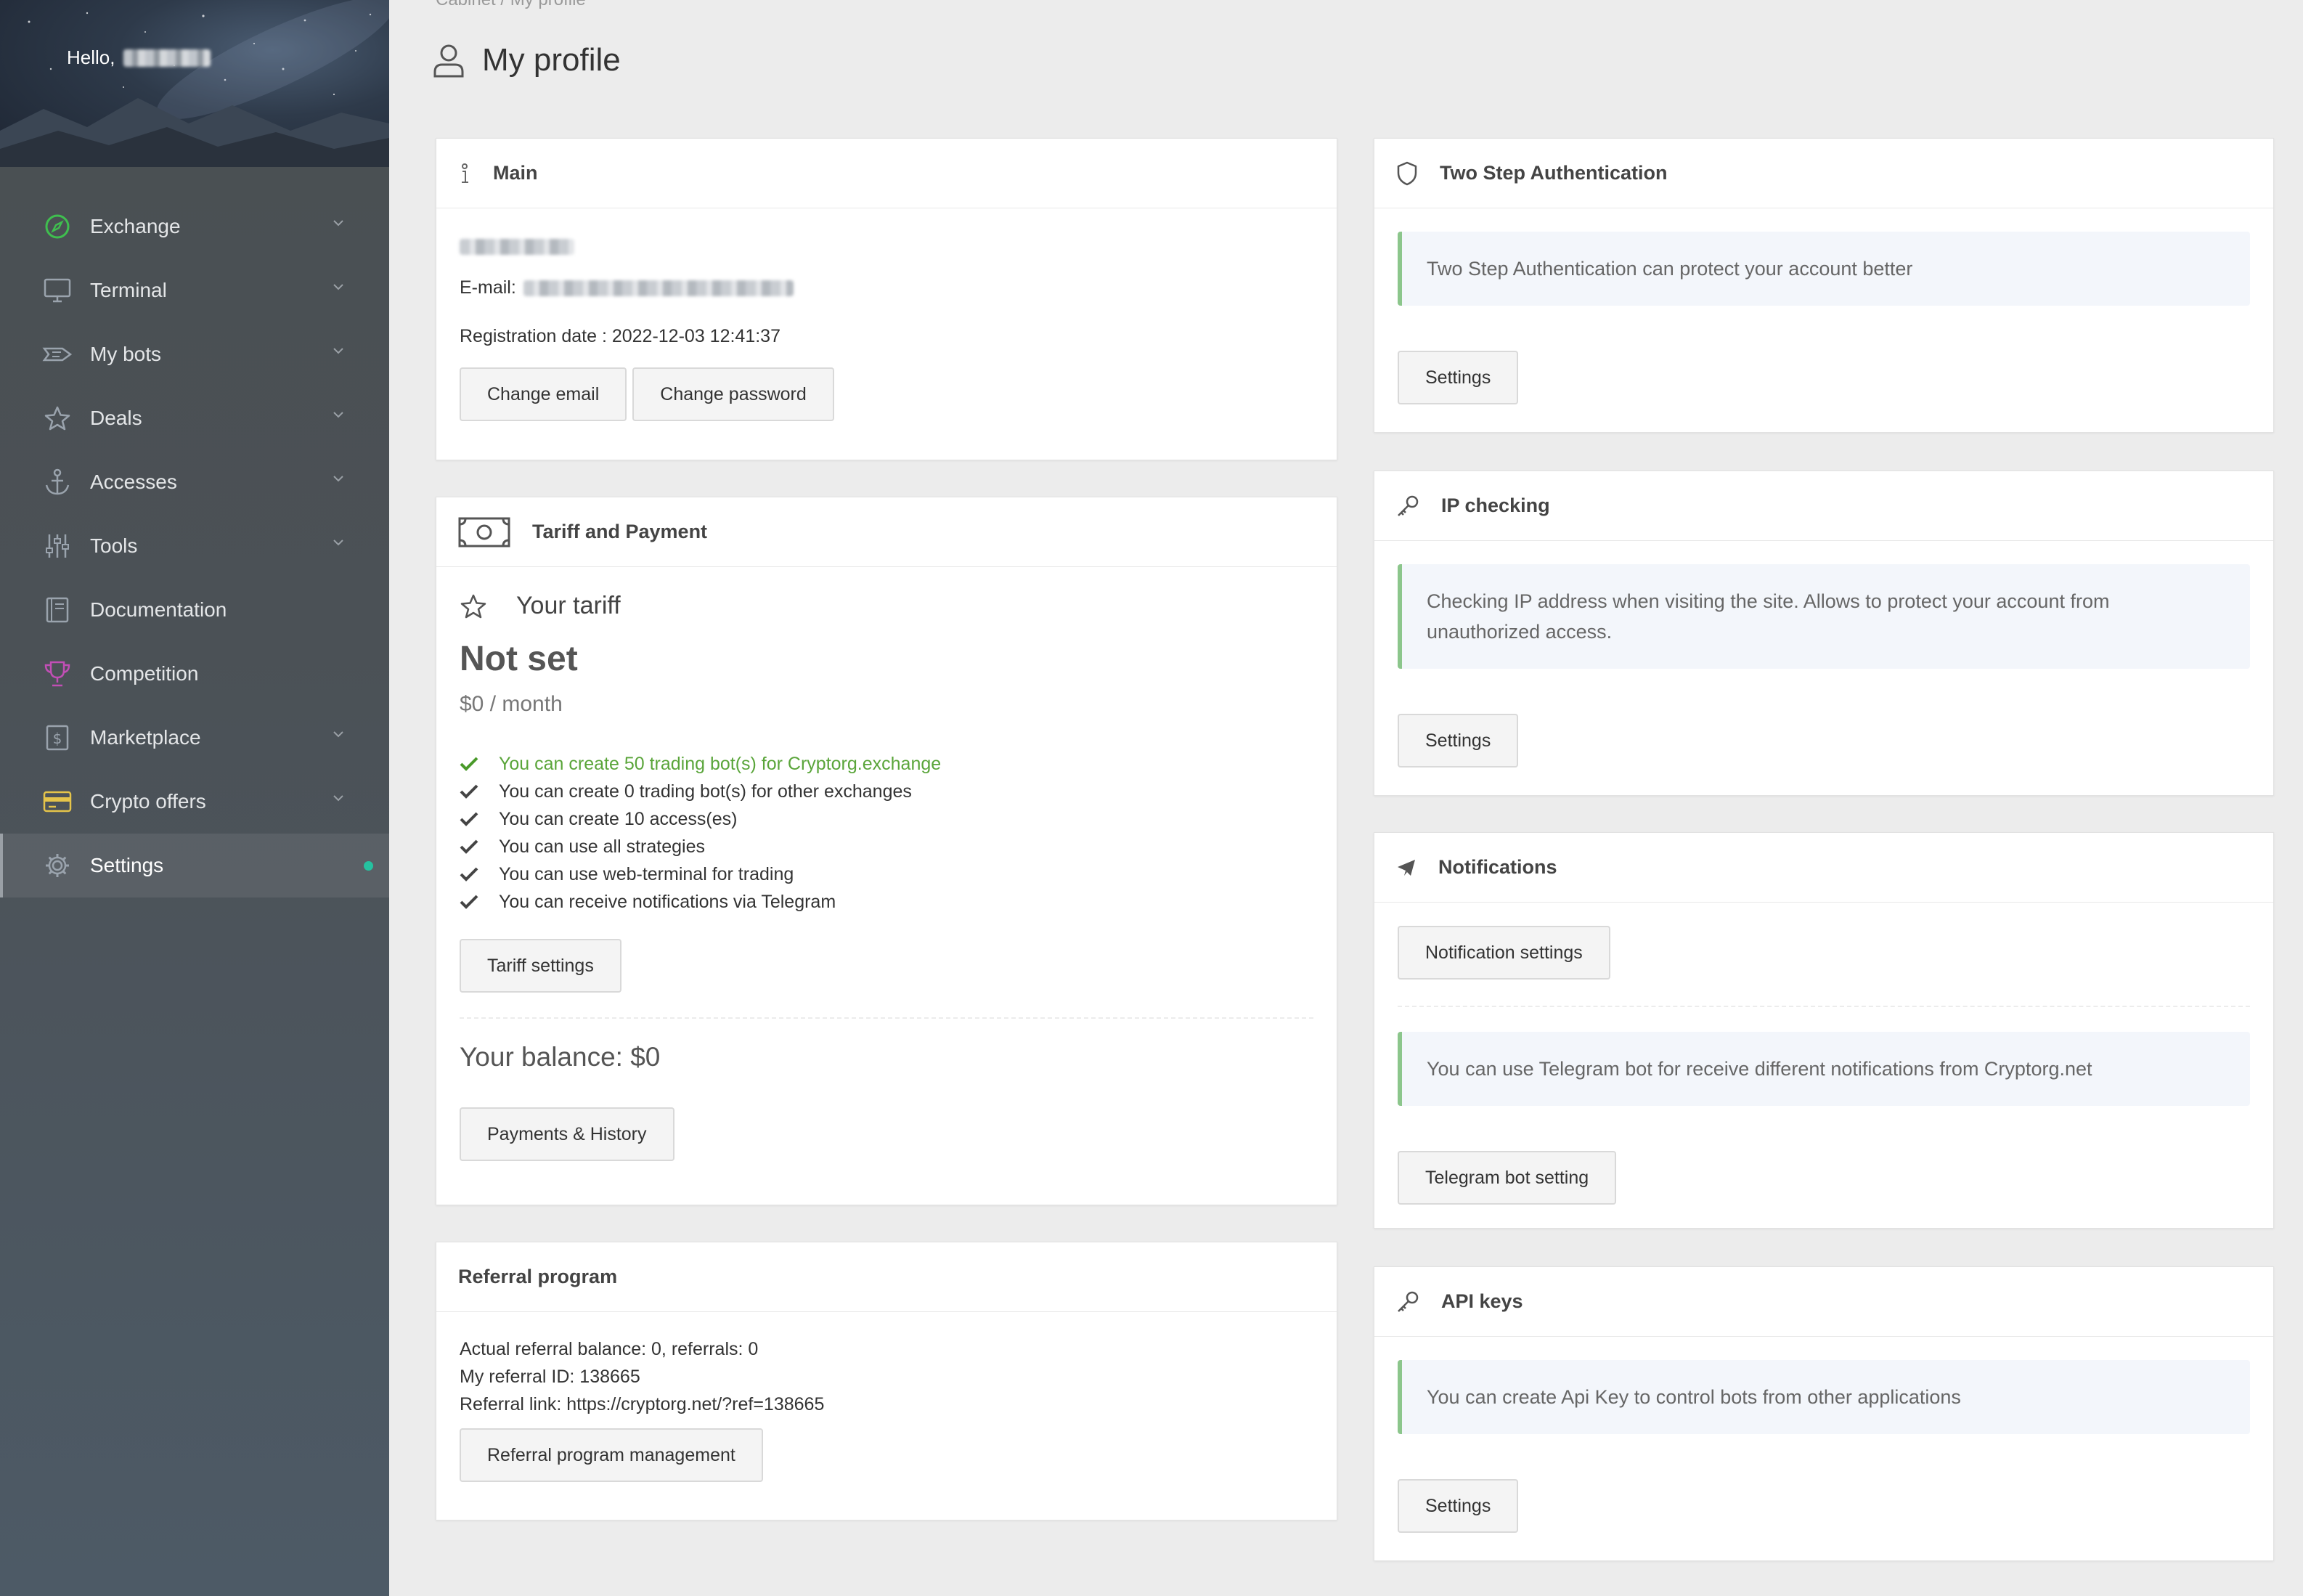 The width and height of the screenshot is (2303, 1596). What do you see at coordinates (551, 60) in the screenshot?
I see `page-title-text: My profile` at bounding box center [551, 60].